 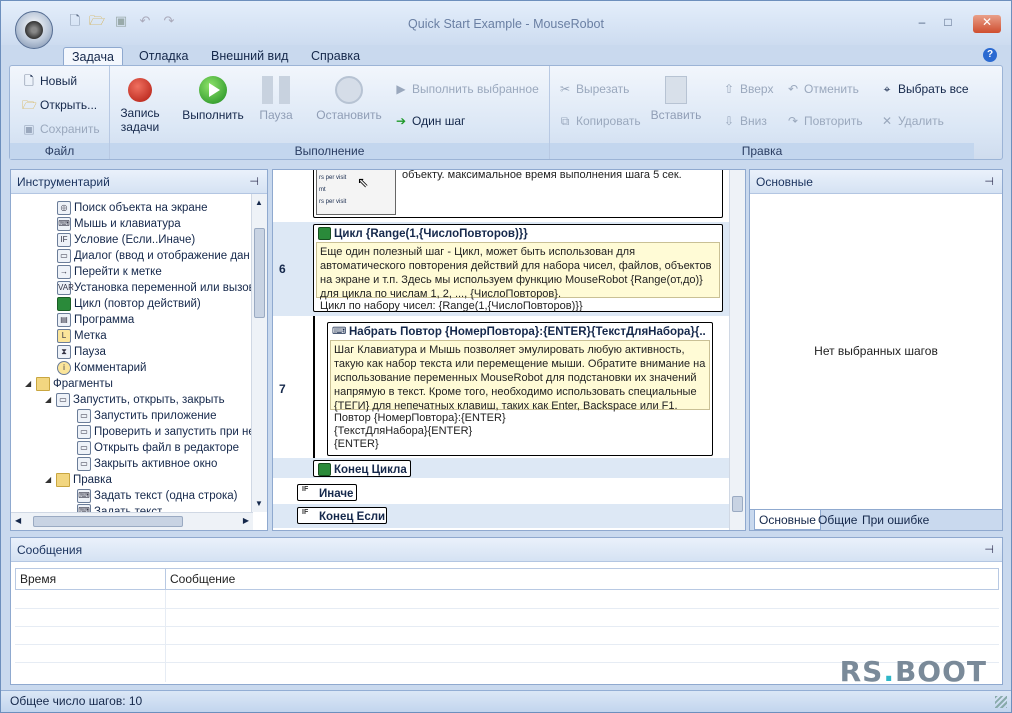 What do you see at coordinates (18, 520) in the screenshot?
I see `scroll-left-icon: ◀` at bounding box center [18, 520].